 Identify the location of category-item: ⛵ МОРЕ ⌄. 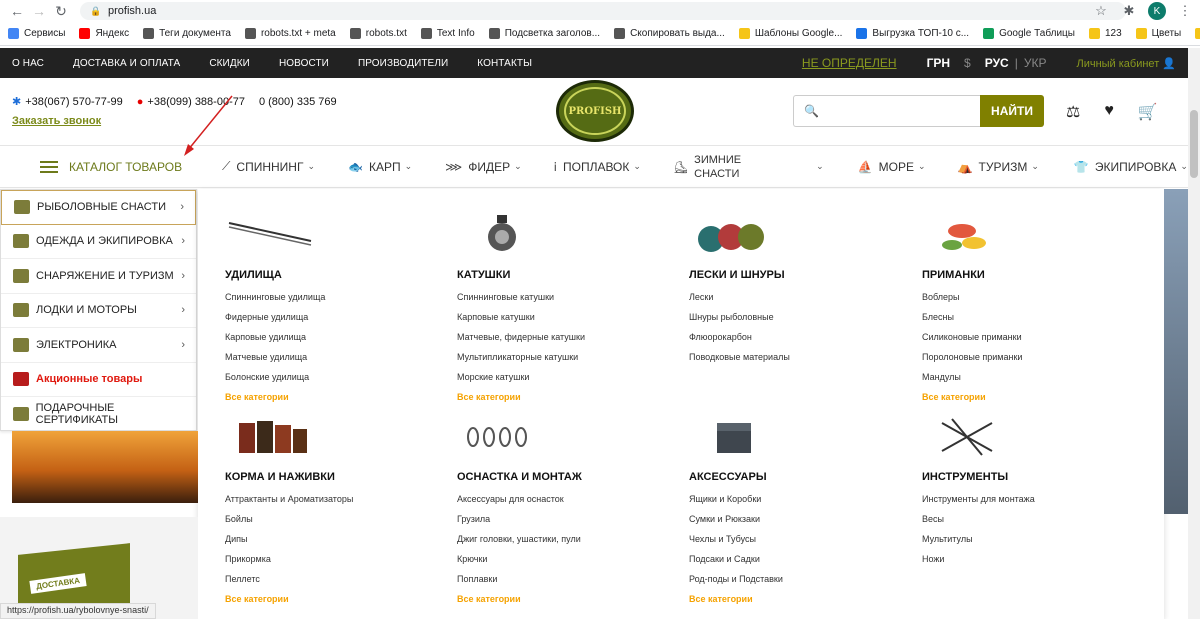
(892, 167).